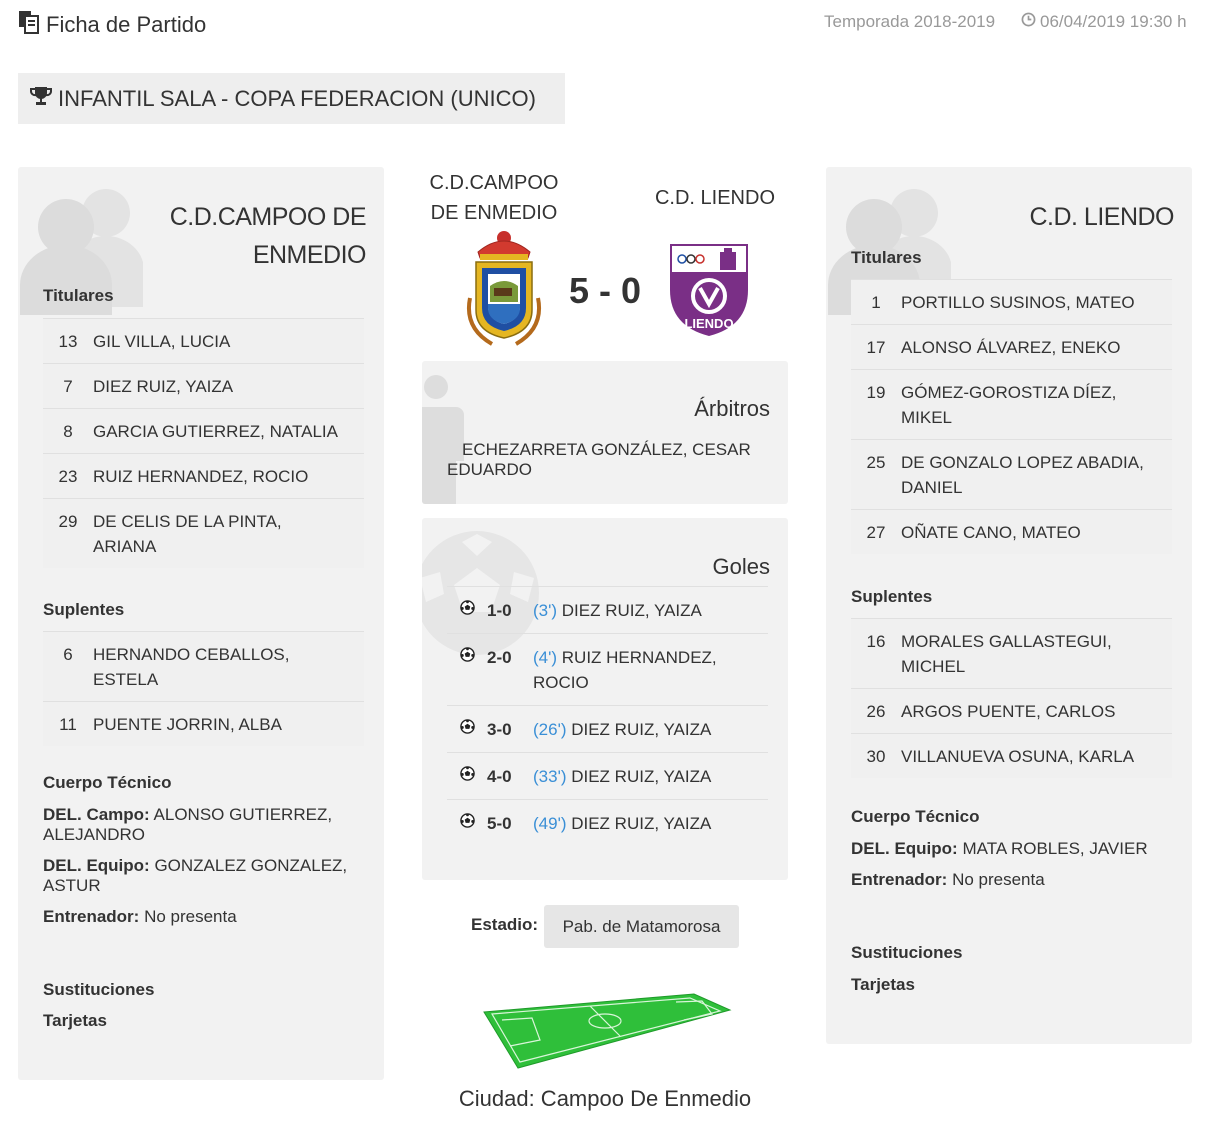 This screenshot has height=1124, width=1211. What do you see at coordinates (268, 236) in the screenshot?
I see `home-team-name: C.D.CAMPOO DE ENMEDIO` at bounding box center [268, 236].